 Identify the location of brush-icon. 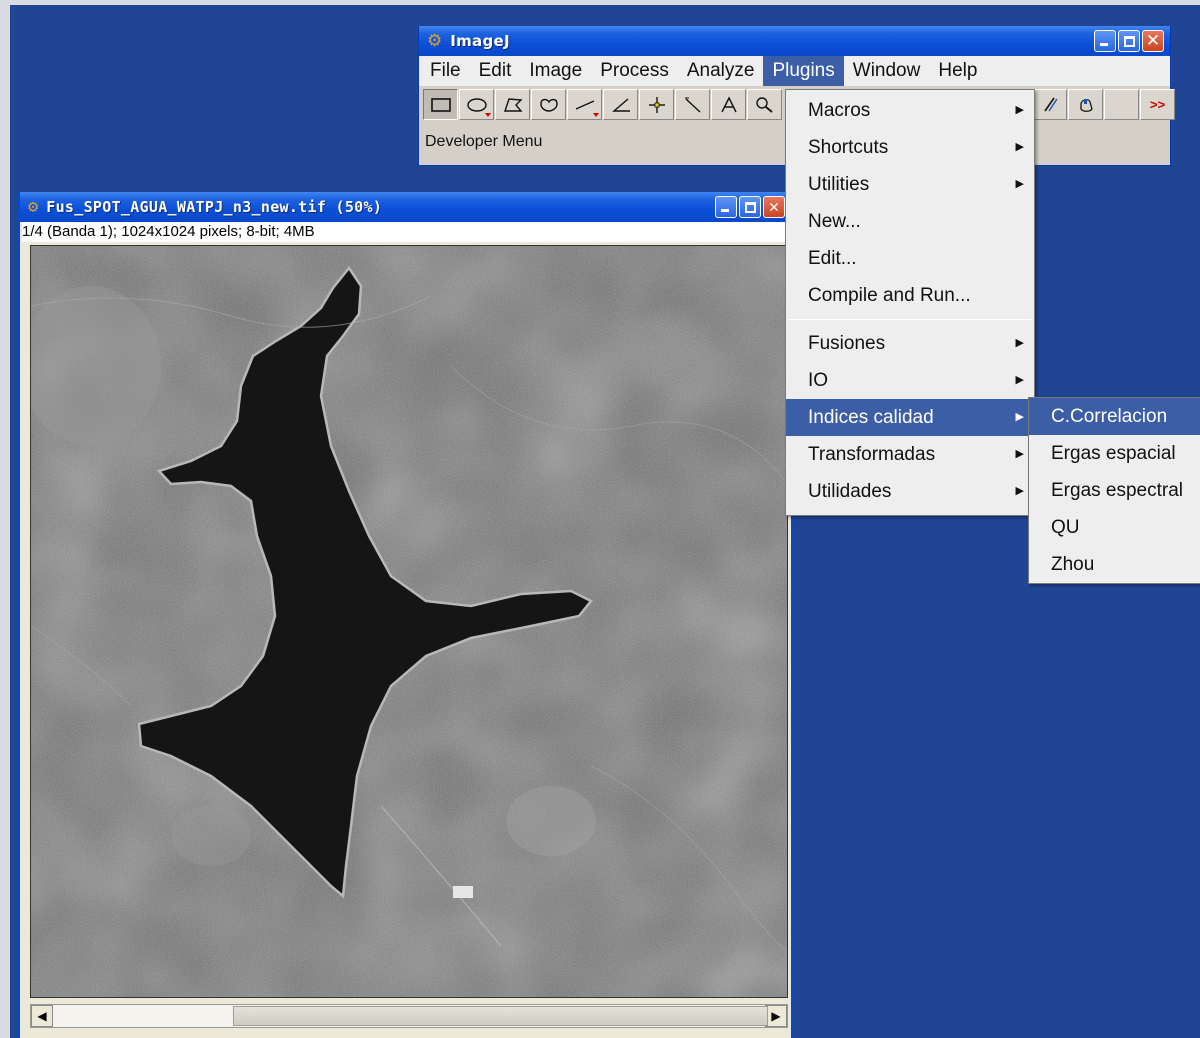
(1050, 104).